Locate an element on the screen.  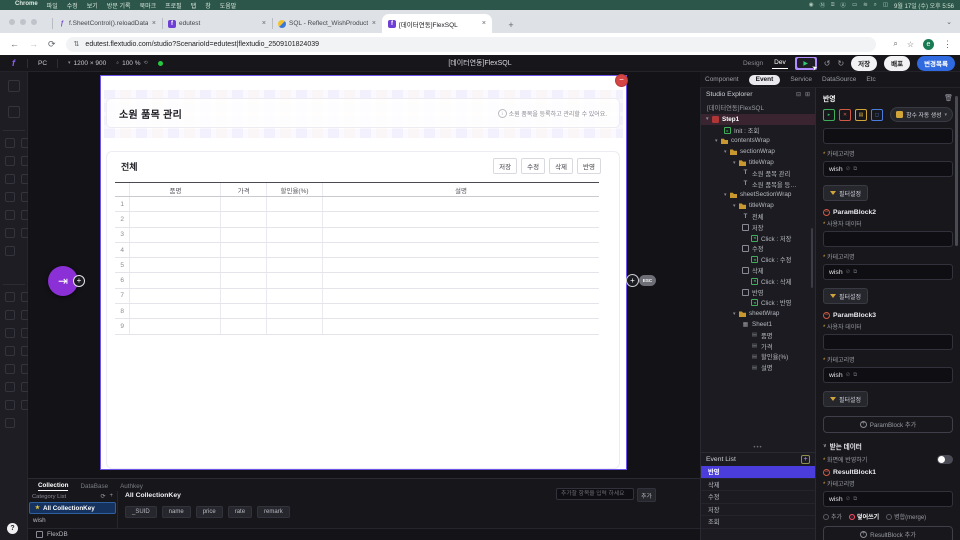
tab-search-icon: ⌄ is located at coordinates (949, 22).